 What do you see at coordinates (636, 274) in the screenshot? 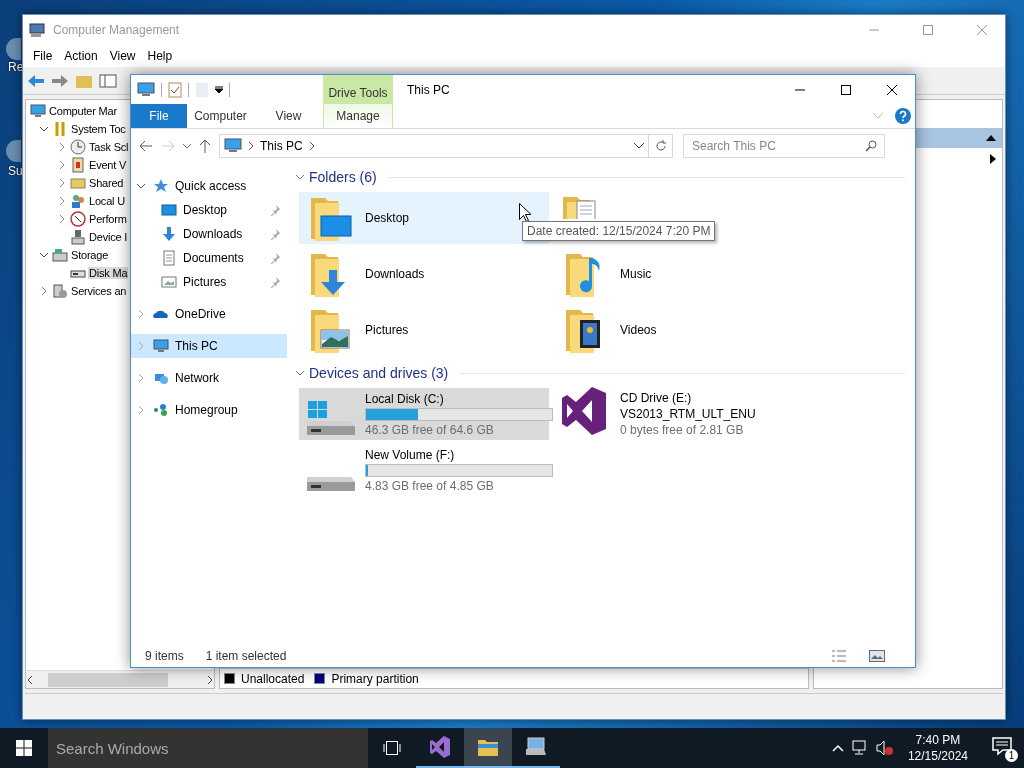
I see `folder-label: Music` at bounding box center [636, 274].